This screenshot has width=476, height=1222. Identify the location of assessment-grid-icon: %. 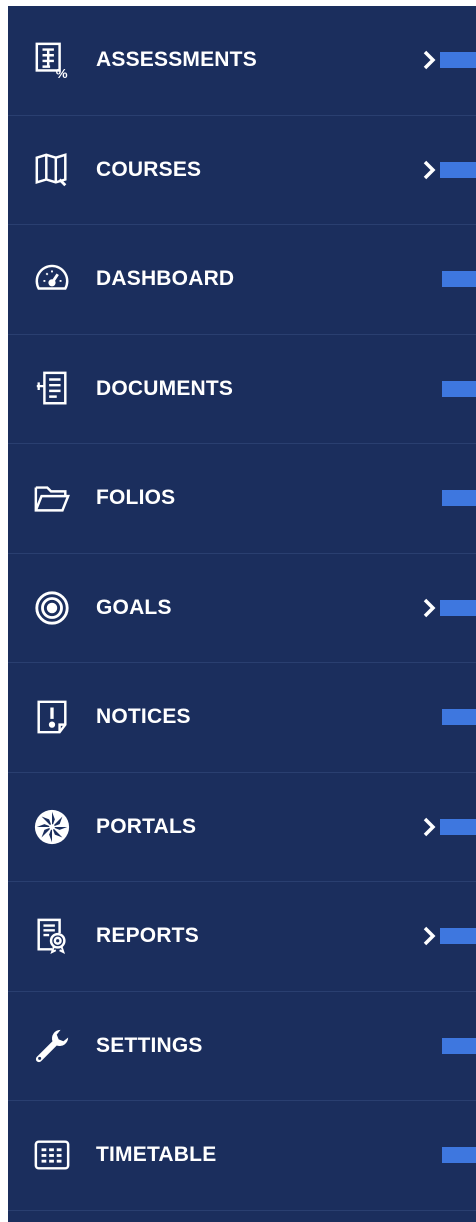
(52, 60).